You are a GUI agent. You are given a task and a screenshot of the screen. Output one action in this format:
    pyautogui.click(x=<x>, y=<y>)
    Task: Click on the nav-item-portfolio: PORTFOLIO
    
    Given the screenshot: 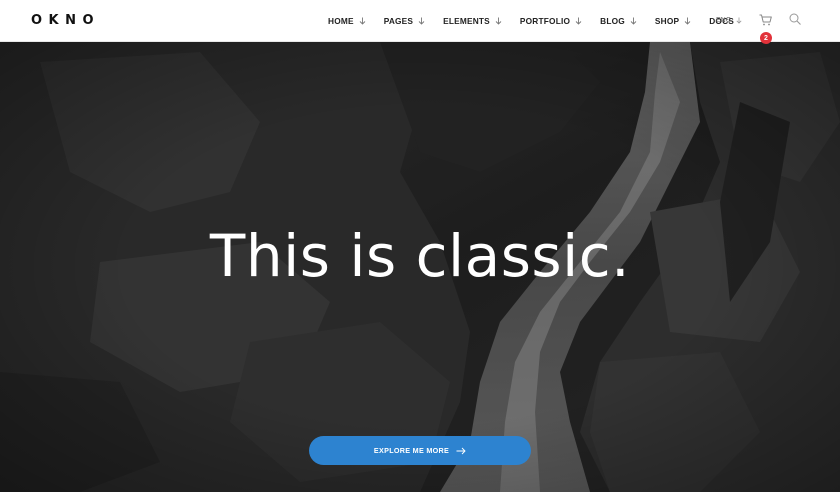 What is the action you would take?
    pyautogui.click(x=551, y=21)
    